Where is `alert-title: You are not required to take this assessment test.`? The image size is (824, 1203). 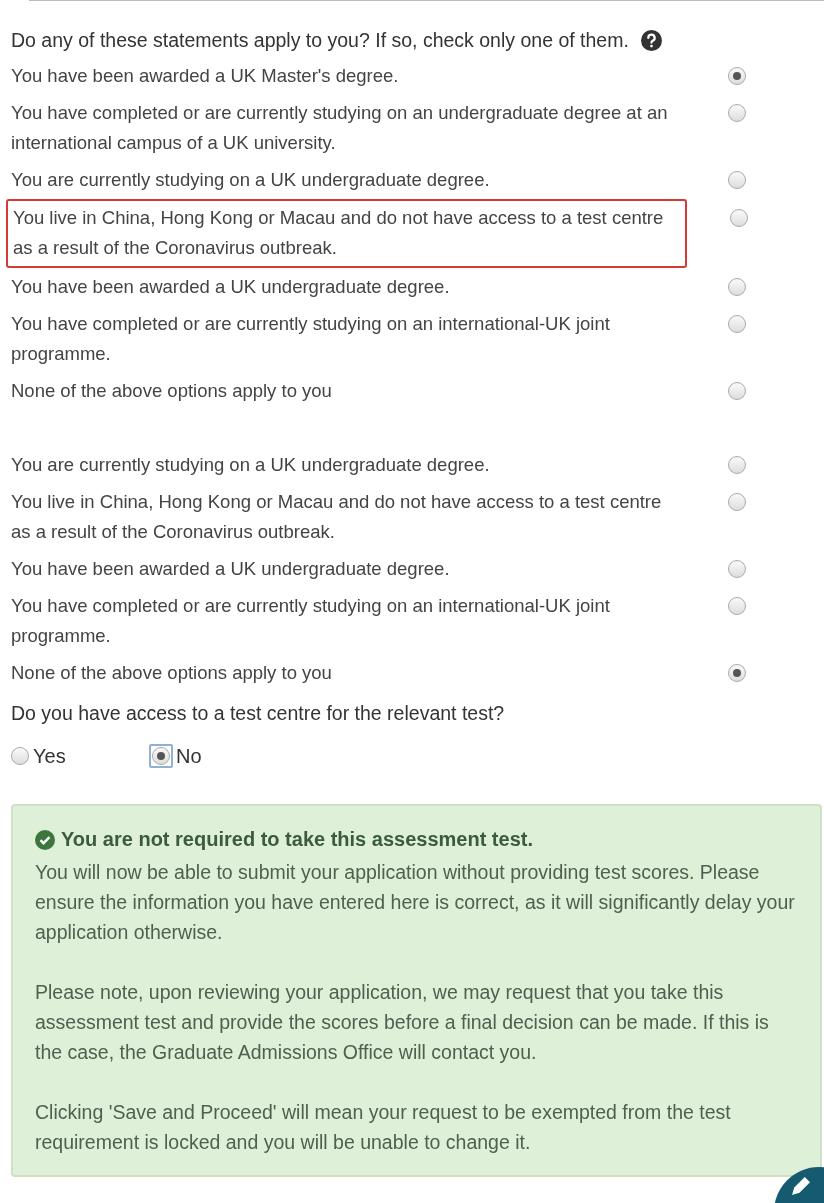
alert-title: You are not required to take this assessment test. is located at coordinates (297, 839).